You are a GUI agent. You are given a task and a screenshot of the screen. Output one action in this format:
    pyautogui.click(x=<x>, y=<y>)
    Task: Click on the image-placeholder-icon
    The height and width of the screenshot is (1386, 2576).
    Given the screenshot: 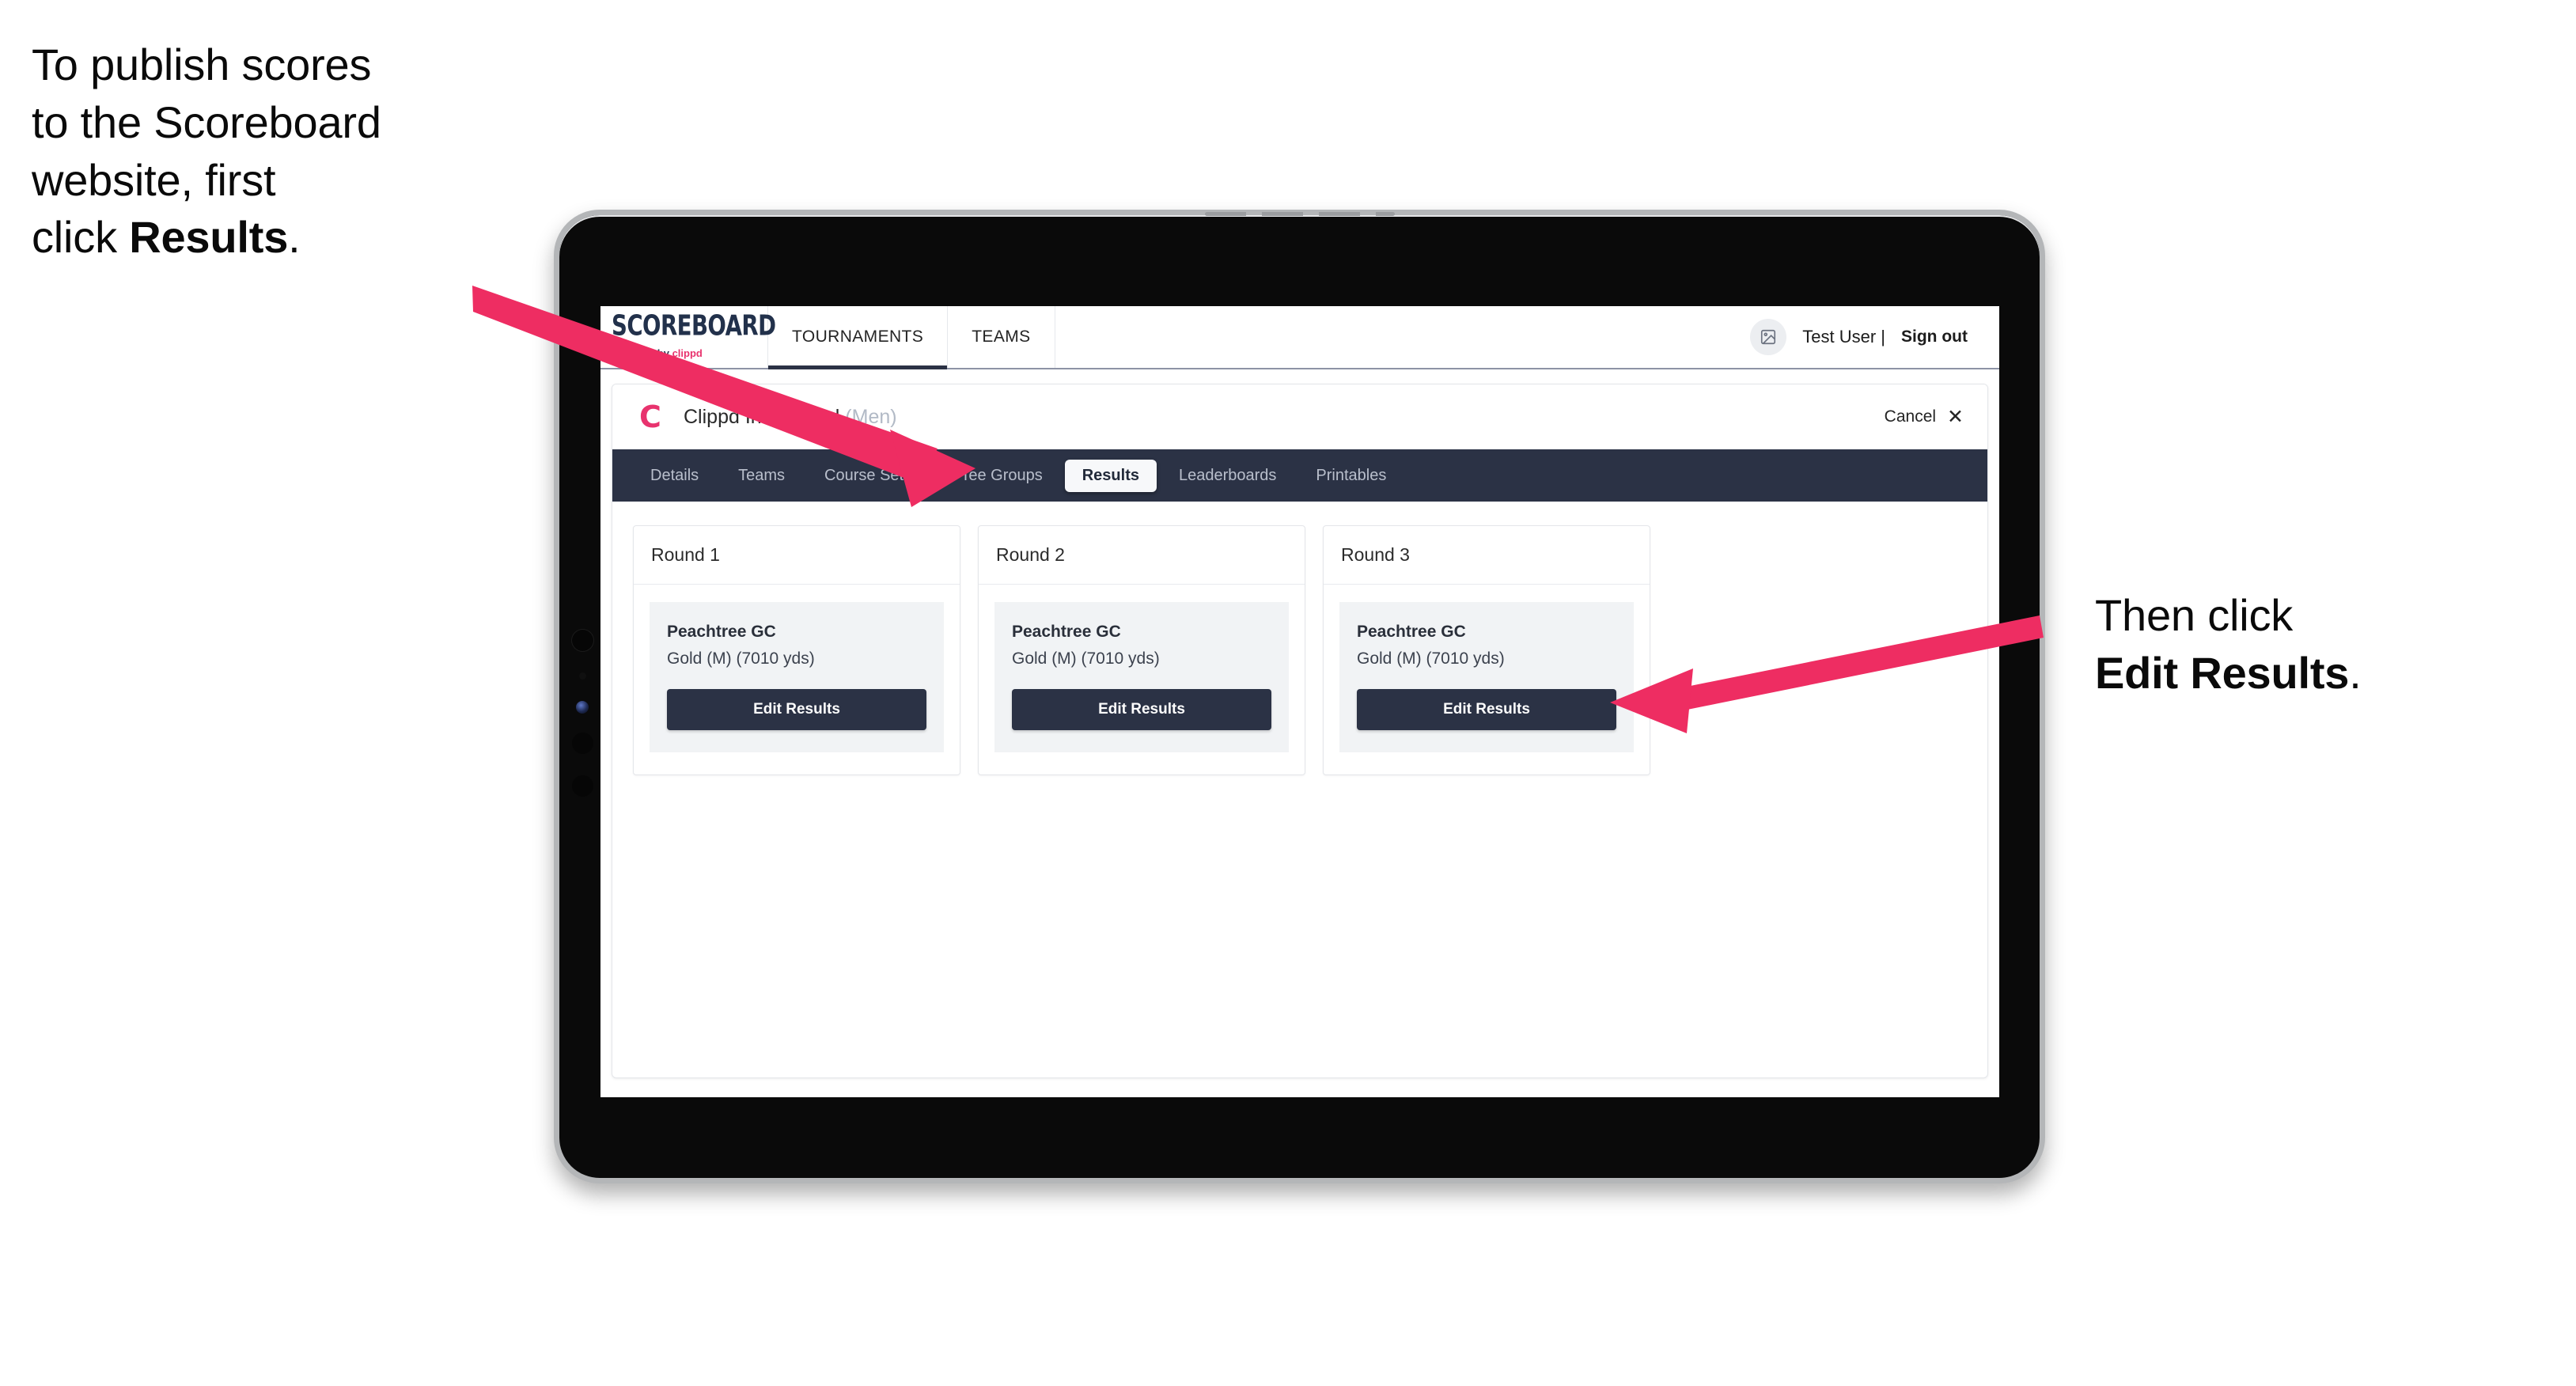 What is the action you would take?
    pyautogui.click(x=1768, y=337)
    